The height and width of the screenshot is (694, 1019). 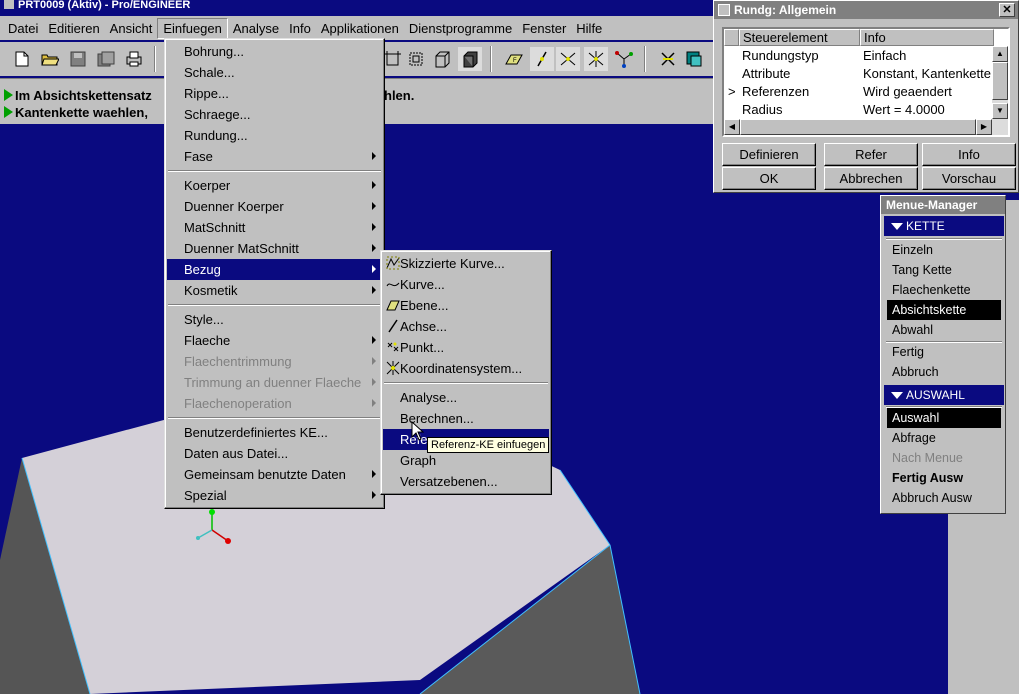 I want to click on auswahl-header: AUSWAHL, so click(x=944, y=395).